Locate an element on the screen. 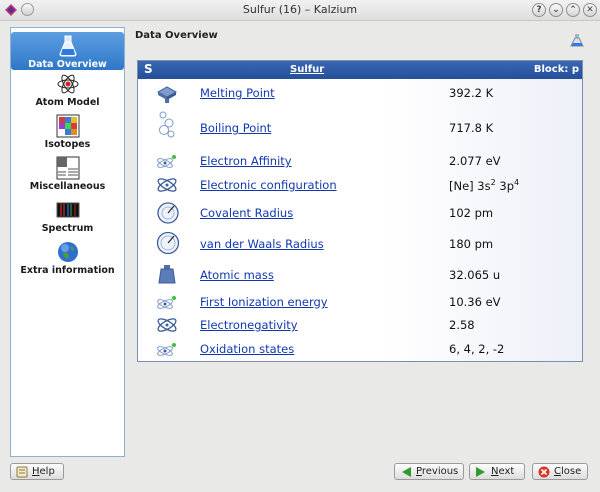  property-value: 717.8 K is located at coordinates (471, 128).